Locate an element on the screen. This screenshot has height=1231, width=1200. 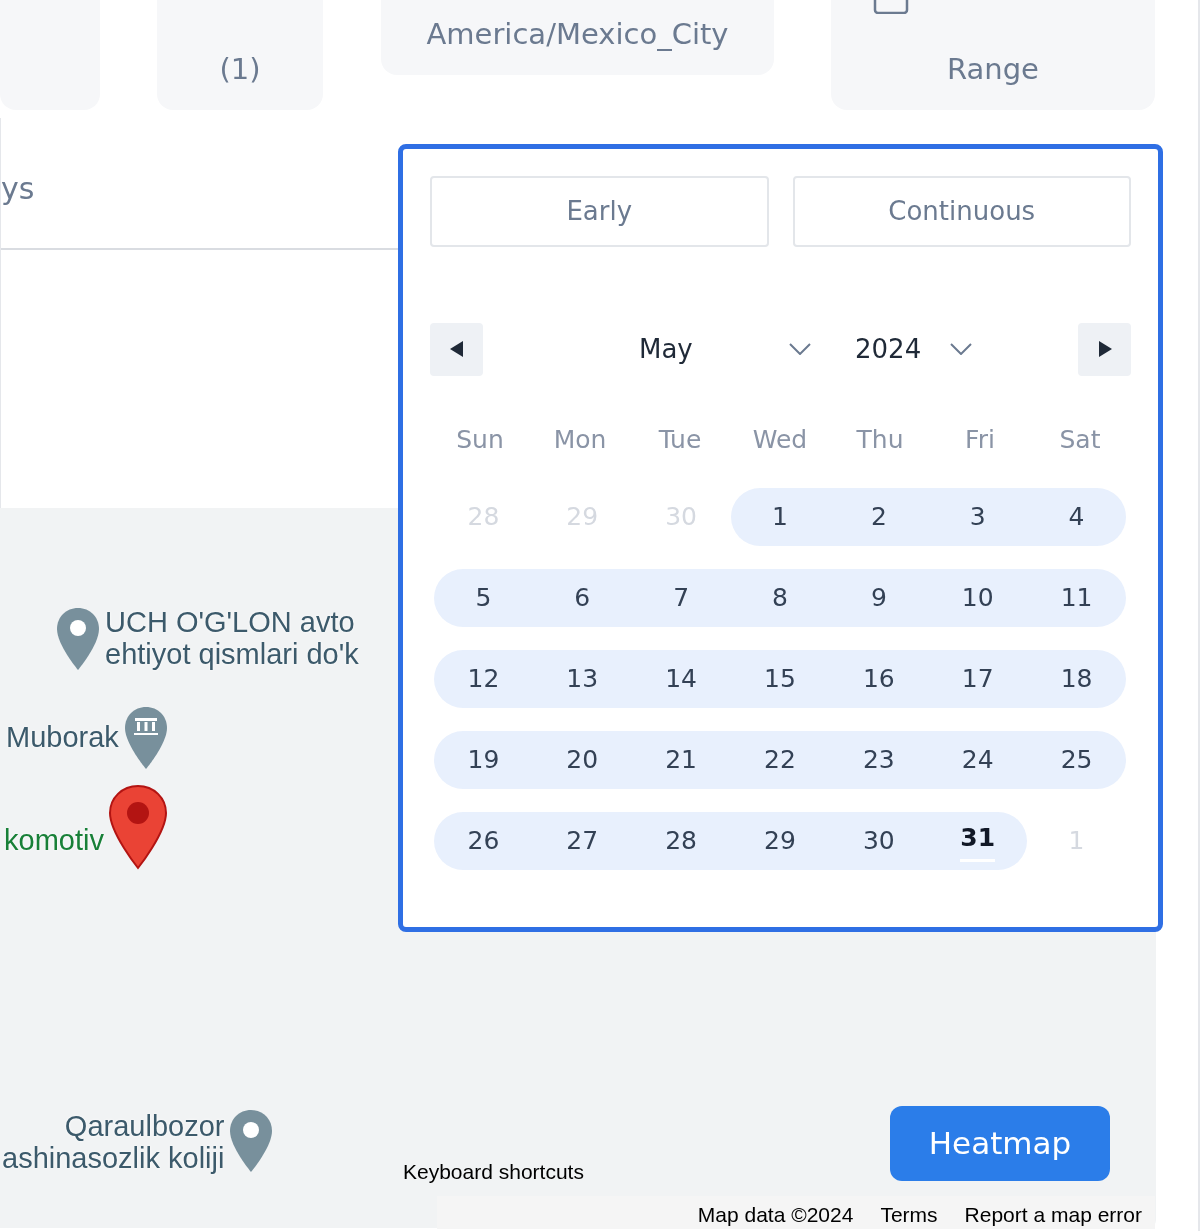
selected-pin-icon is located at coordinates (137, 827).